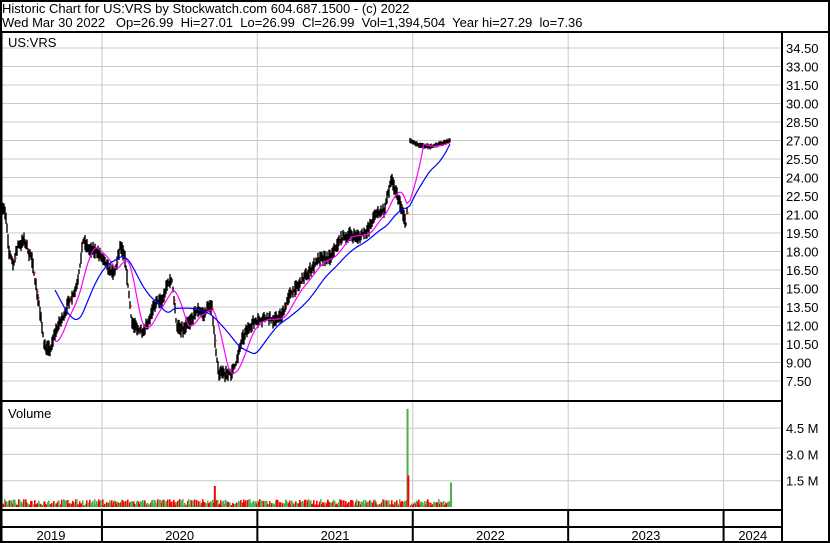 The image size is (830, 543). Describe the element at coordinates (802, 85) in the screenshot. I see `price-tick-label: 31.50` at that location.